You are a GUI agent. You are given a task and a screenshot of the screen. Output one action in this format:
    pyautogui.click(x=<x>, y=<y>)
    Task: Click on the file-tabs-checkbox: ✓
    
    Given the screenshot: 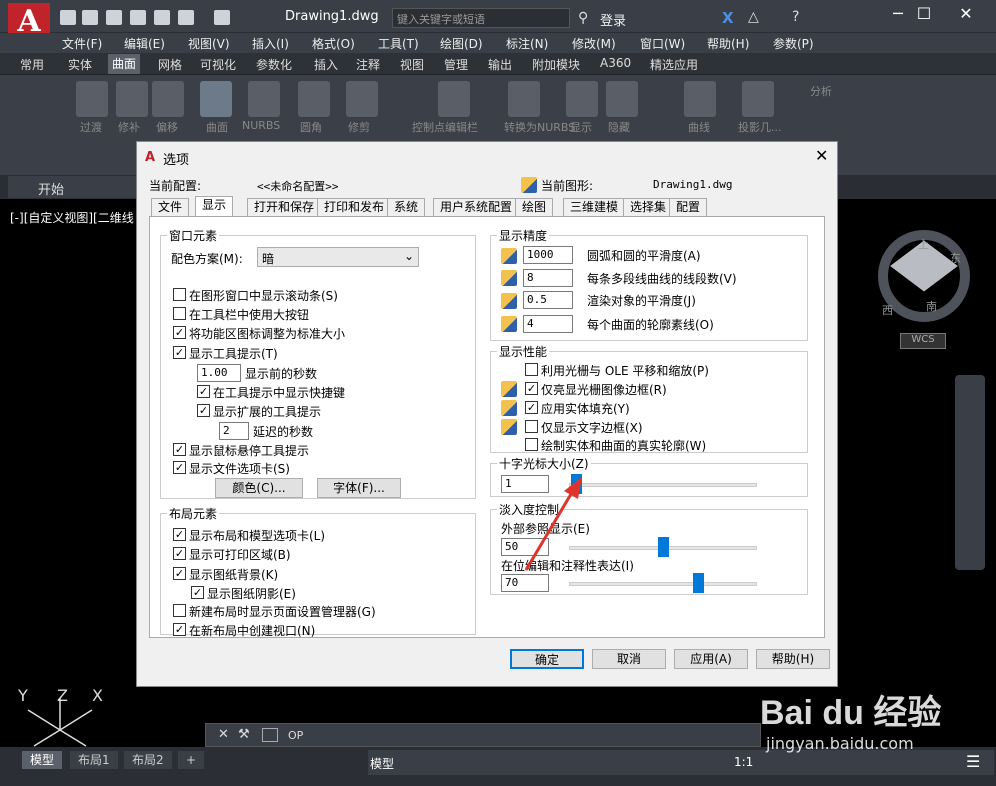 What is the action you would take?
    pyautogui.click(x=179, y=467)
    